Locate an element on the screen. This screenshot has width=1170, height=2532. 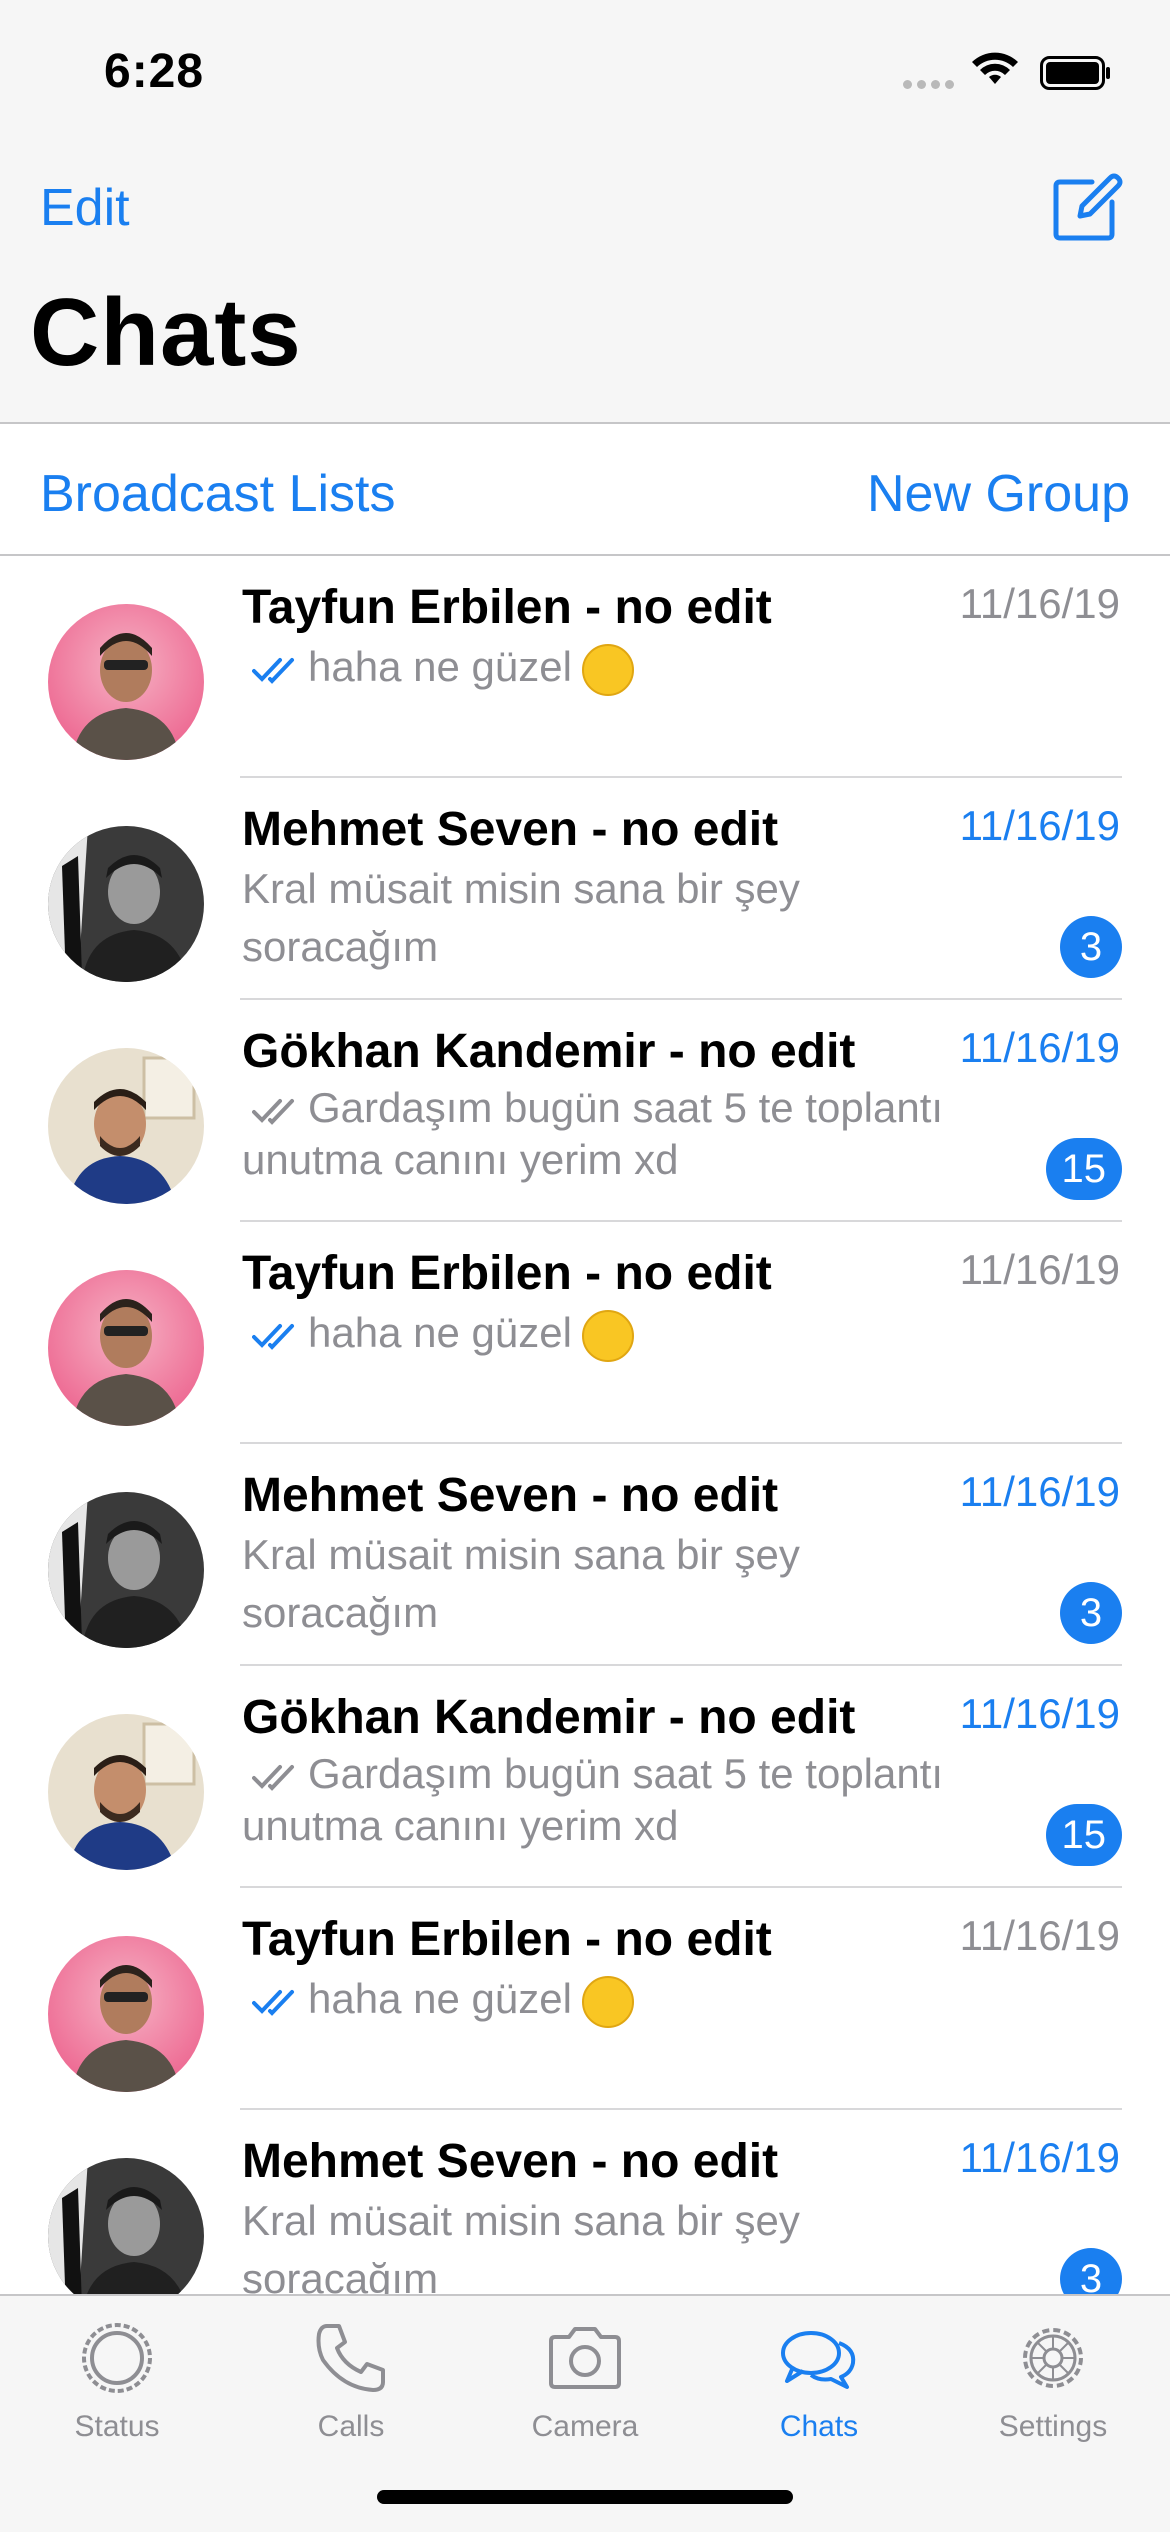
status-icon is located at coordinates (117, 2358).